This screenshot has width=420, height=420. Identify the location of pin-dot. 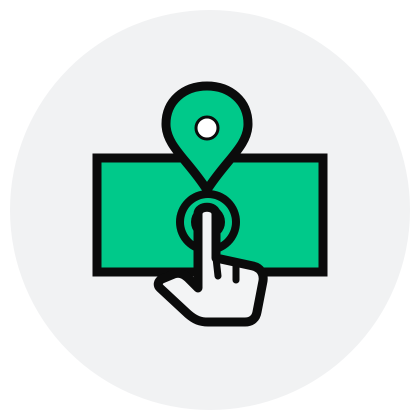
(207, 128).